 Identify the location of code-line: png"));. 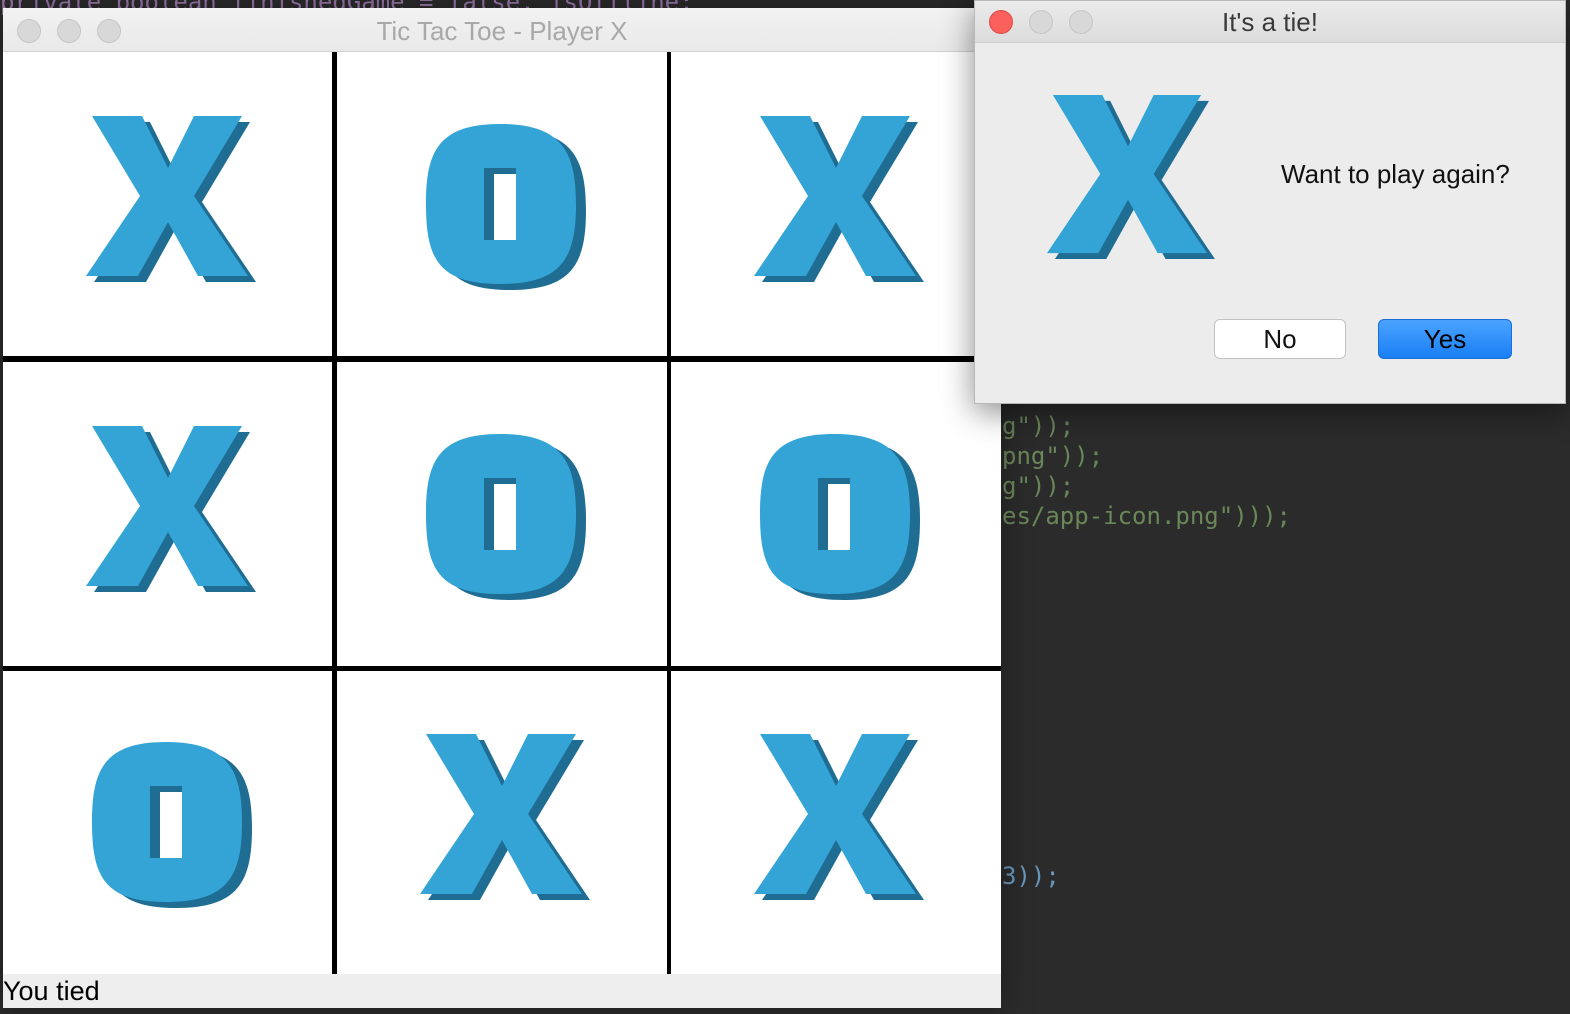
(1053, 456).